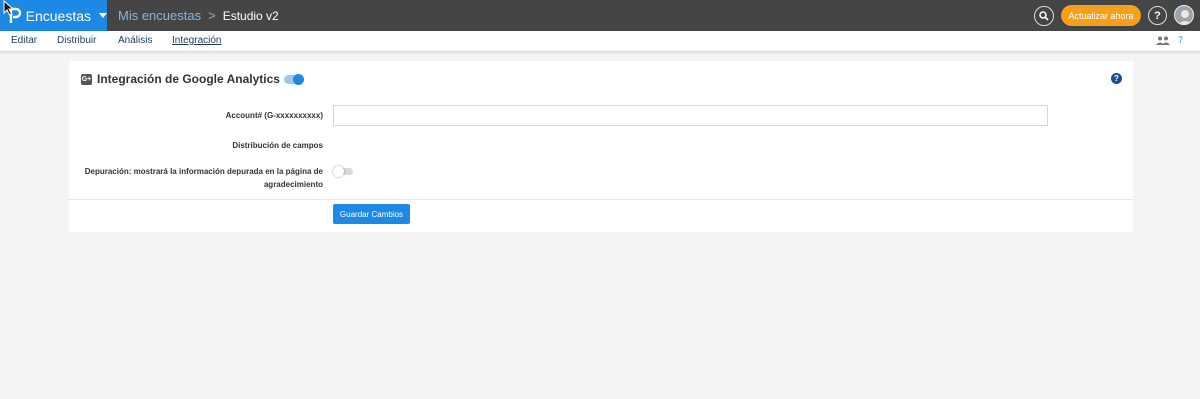  I want to click on debug-toggle, so click(343, 171).